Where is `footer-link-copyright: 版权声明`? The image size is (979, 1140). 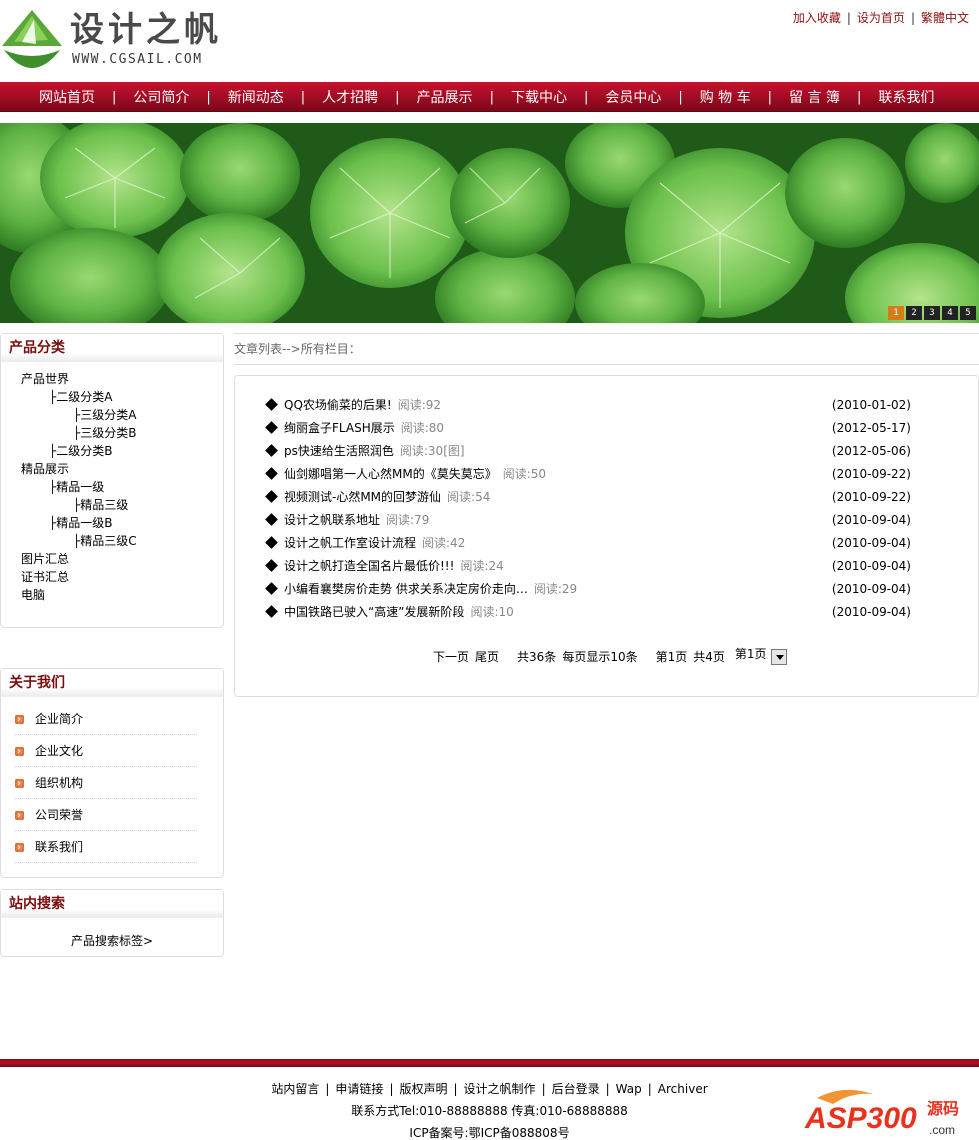 footer-link-copyright: 版权声明 is located at coordinates (423, 1089).